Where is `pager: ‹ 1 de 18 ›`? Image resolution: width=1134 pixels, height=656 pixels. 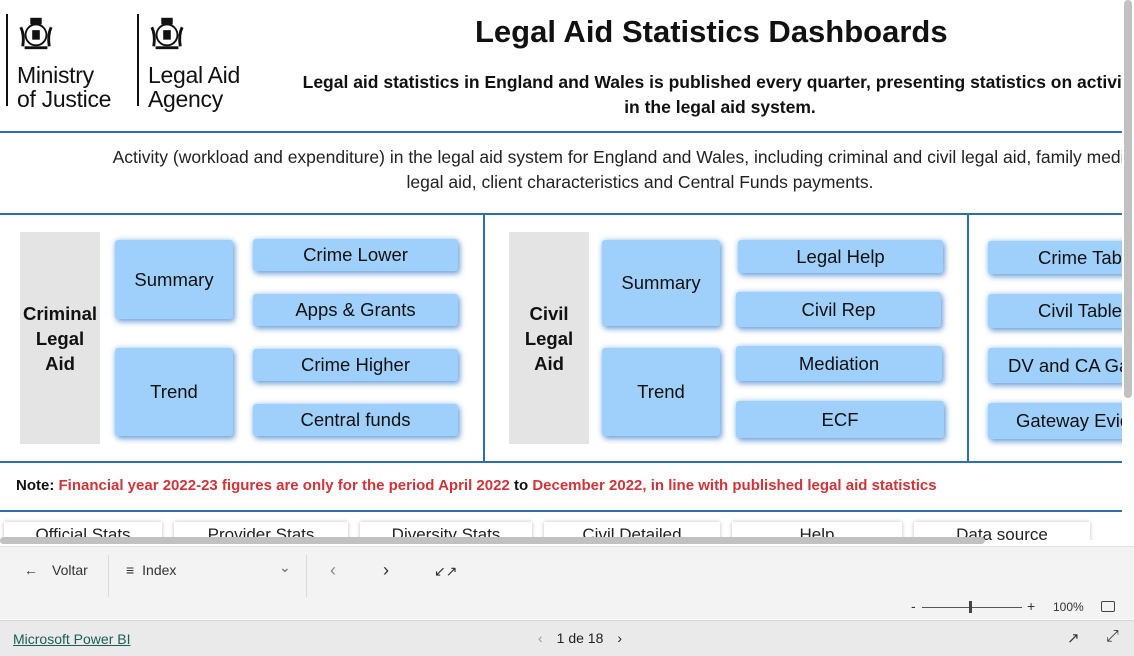 pager: ‹ 1 de 18 › is located at coordinates (580, 638).